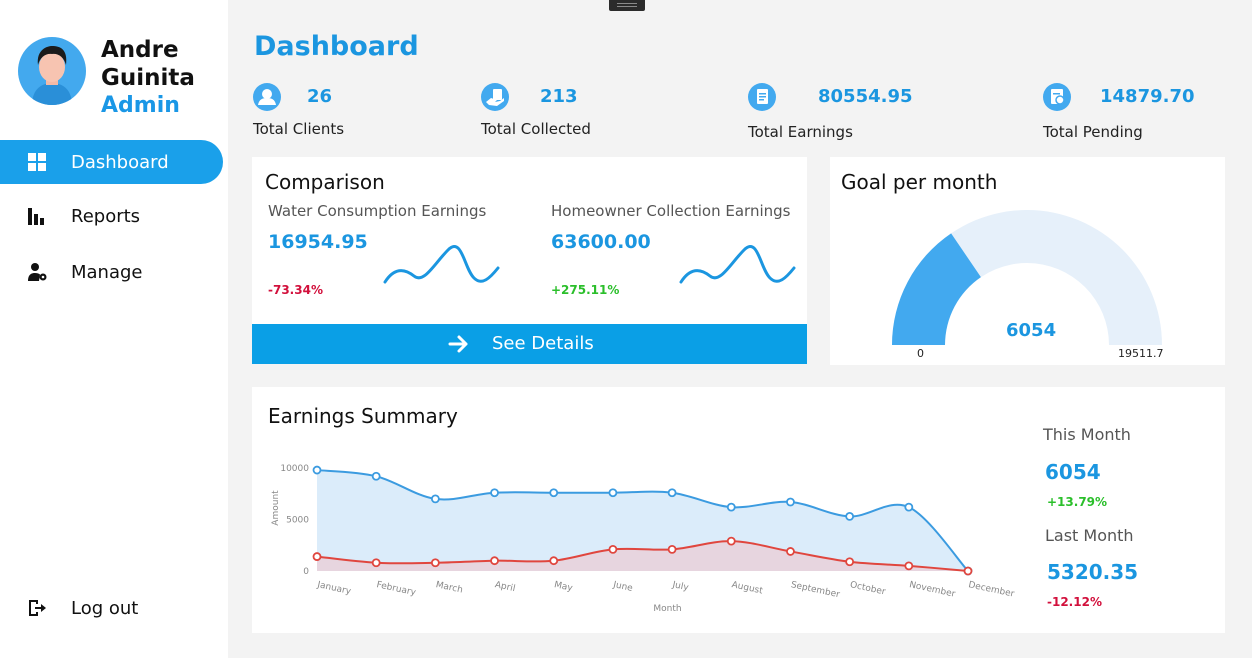 This screenshot has width=1252, height=658. I want to click on sidebar-item-label: Dashboard, so click(120, 162).